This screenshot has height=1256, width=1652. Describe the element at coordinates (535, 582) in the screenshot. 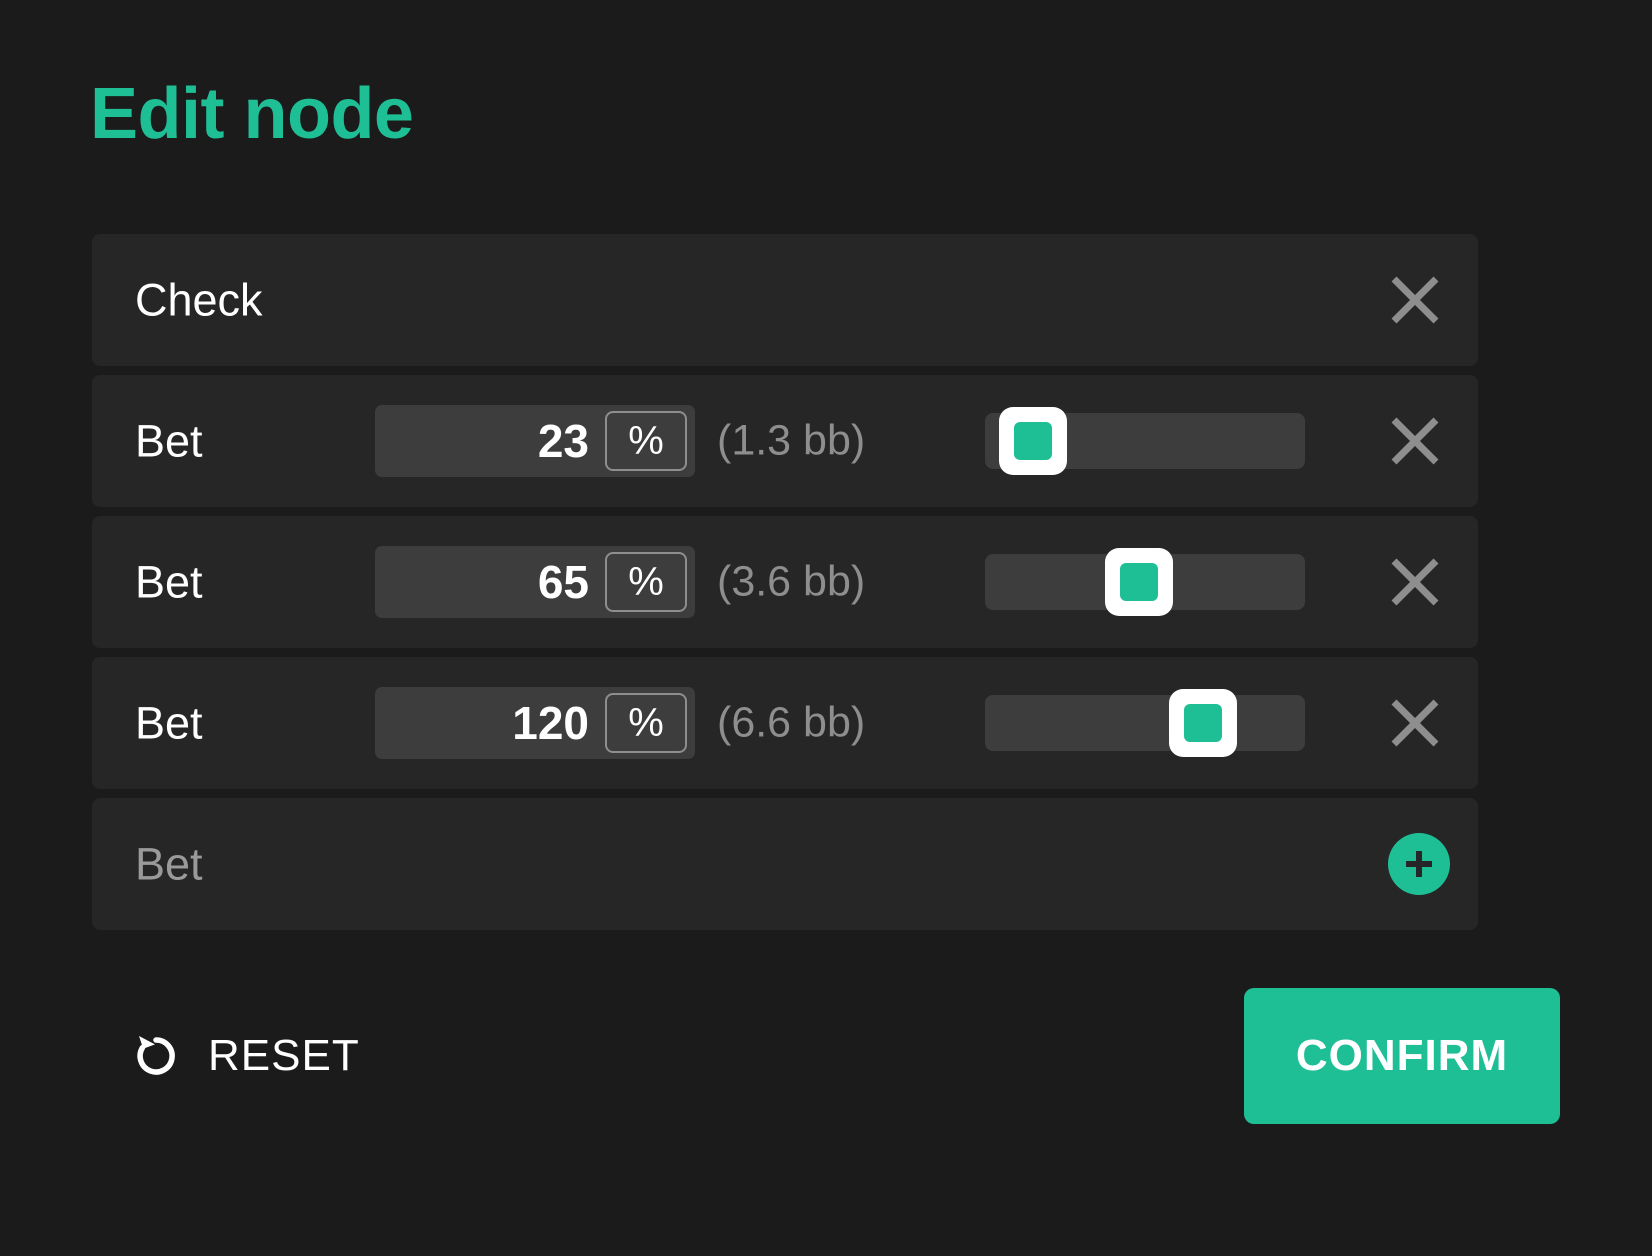

I see `bet-amount-input: 65 %` at that location.